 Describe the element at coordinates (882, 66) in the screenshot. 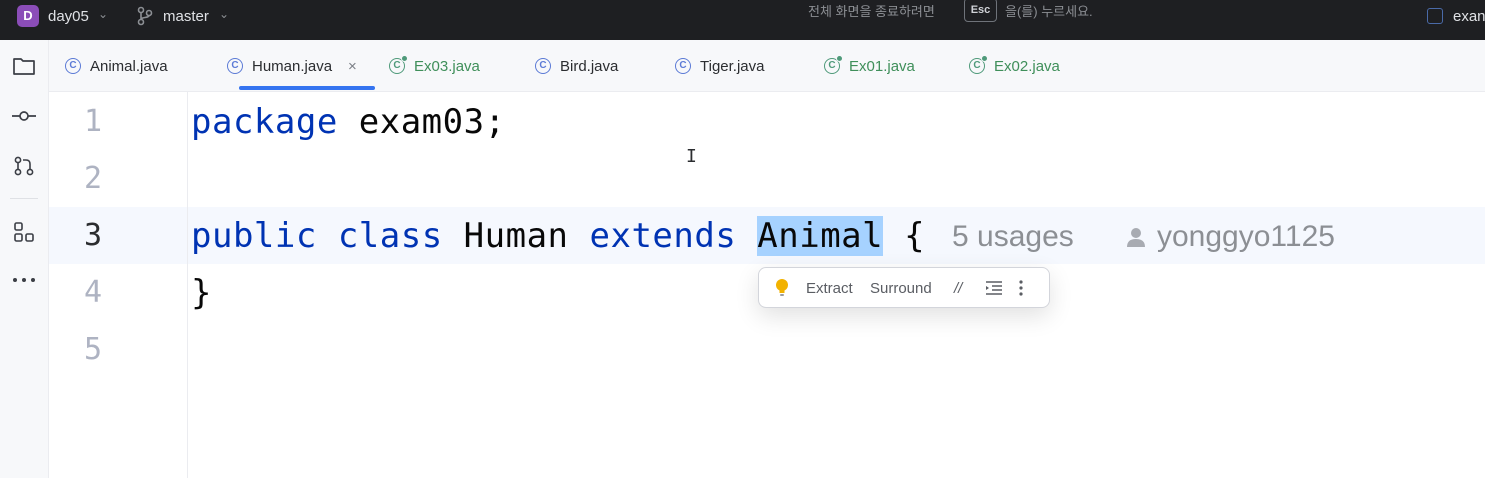

I see `tab-label: Ex01.java` at that location.